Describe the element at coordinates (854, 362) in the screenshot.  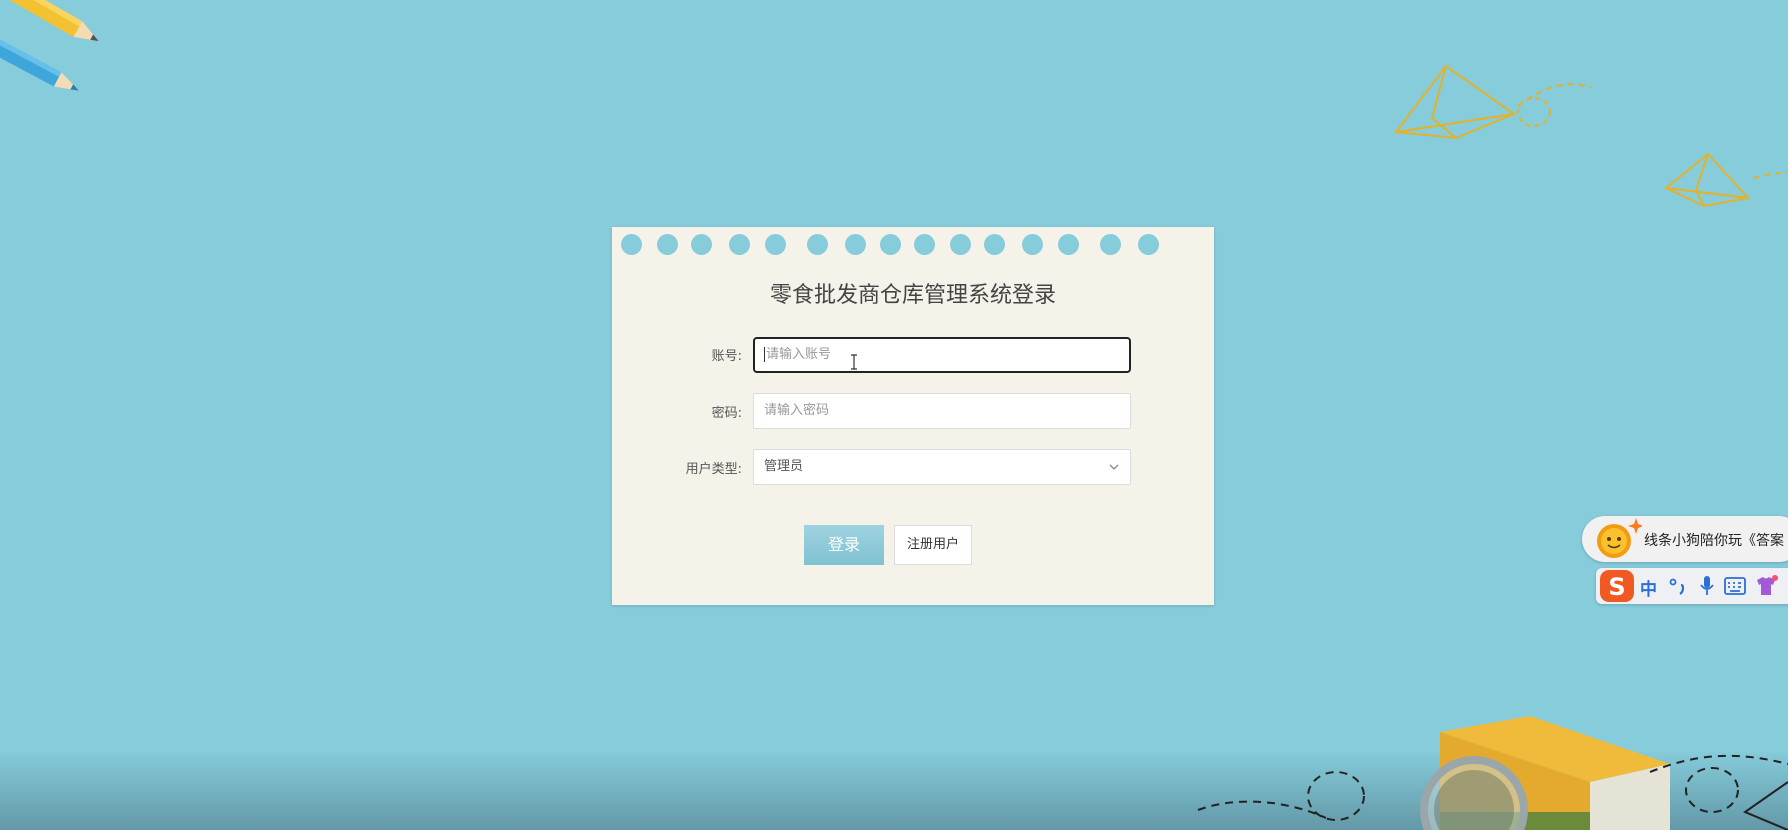
I see `ibeam-cursor-icon` at that location.